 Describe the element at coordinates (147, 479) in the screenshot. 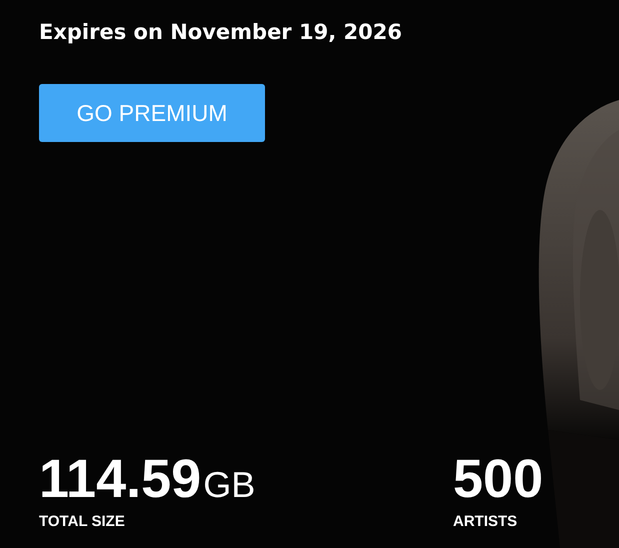

I see `stat-value: 114.59GB` at that location.